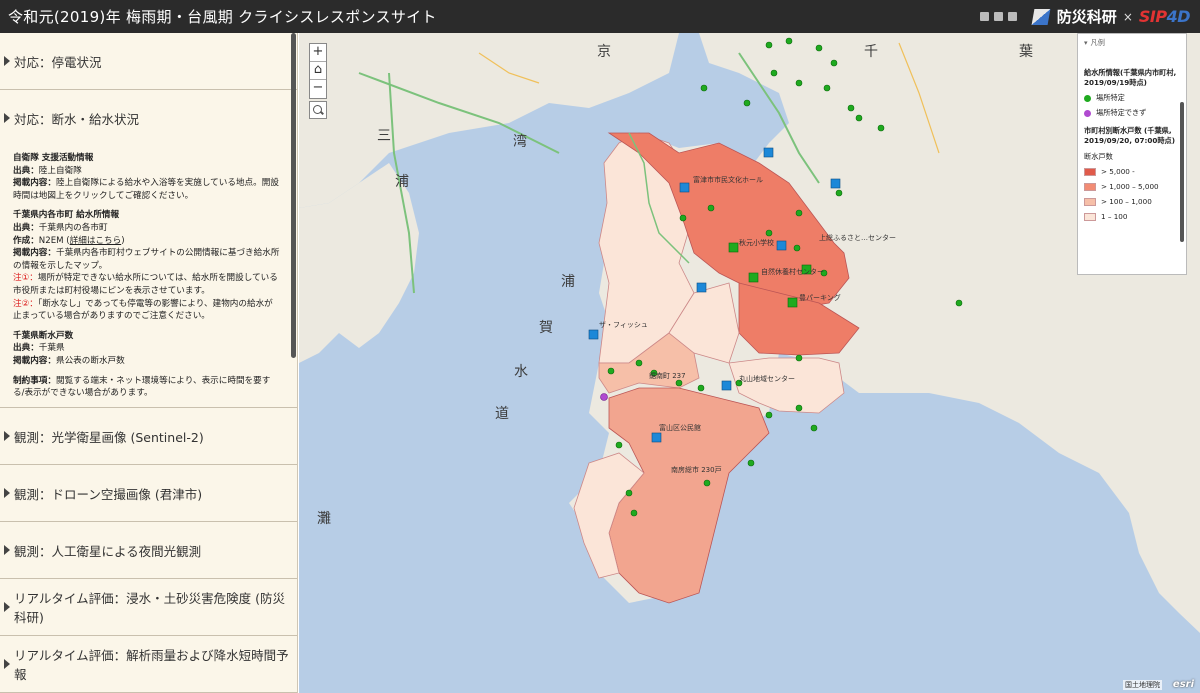 Image resolution: width=1200 pixels, height=693 pixels. What do you see at coordinates (108, 551) in the screenshot?
I see `accordion-label: 観測：人工衛星による夜間光観測` at bounding box center [108, 551].